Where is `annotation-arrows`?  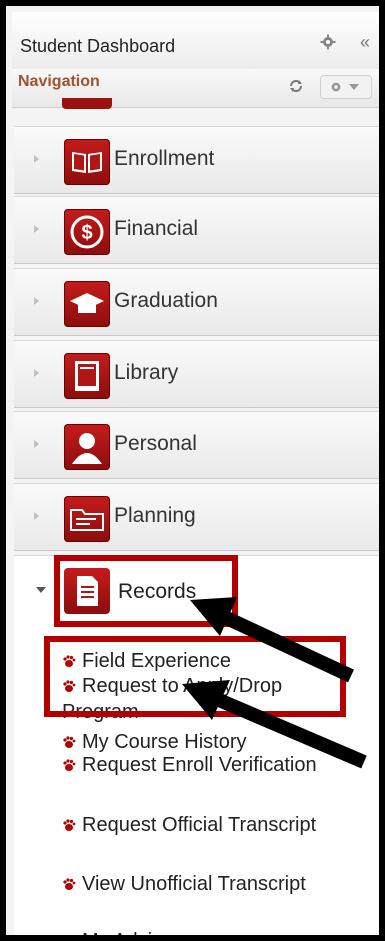
annotation-arrows is located at coordinates (274, 683).